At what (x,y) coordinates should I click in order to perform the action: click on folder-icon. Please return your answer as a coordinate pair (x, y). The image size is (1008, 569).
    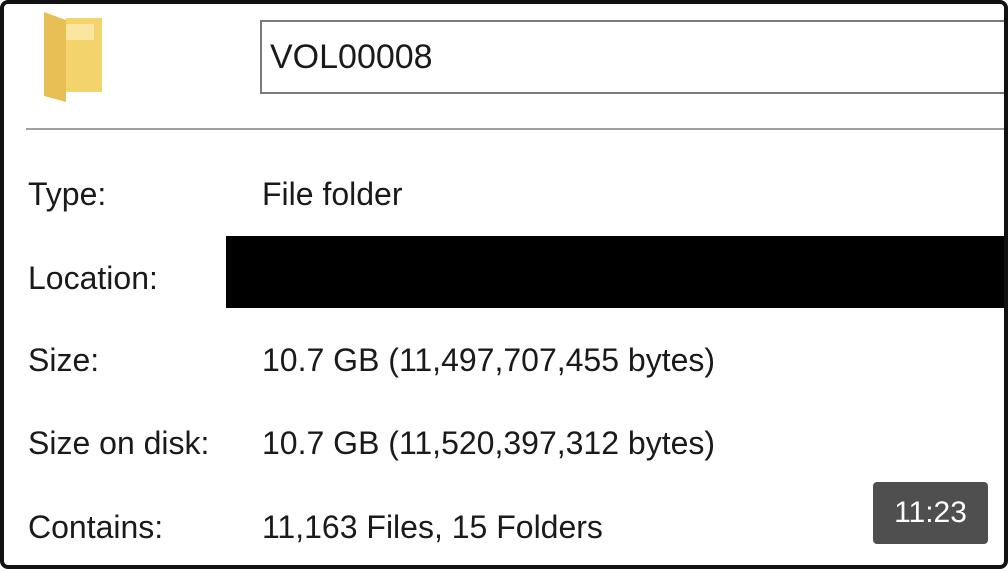
    Looking at the image, I should click on (72, 56).